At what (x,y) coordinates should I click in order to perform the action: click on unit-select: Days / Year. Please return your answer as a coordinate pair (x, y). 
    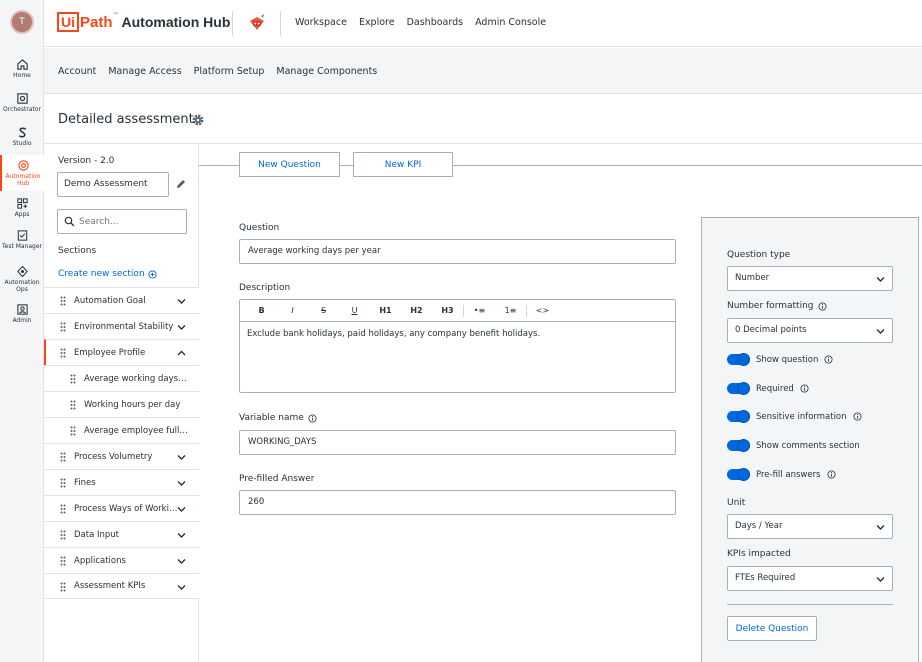
    Looking at the image, I should click on (810, 526).